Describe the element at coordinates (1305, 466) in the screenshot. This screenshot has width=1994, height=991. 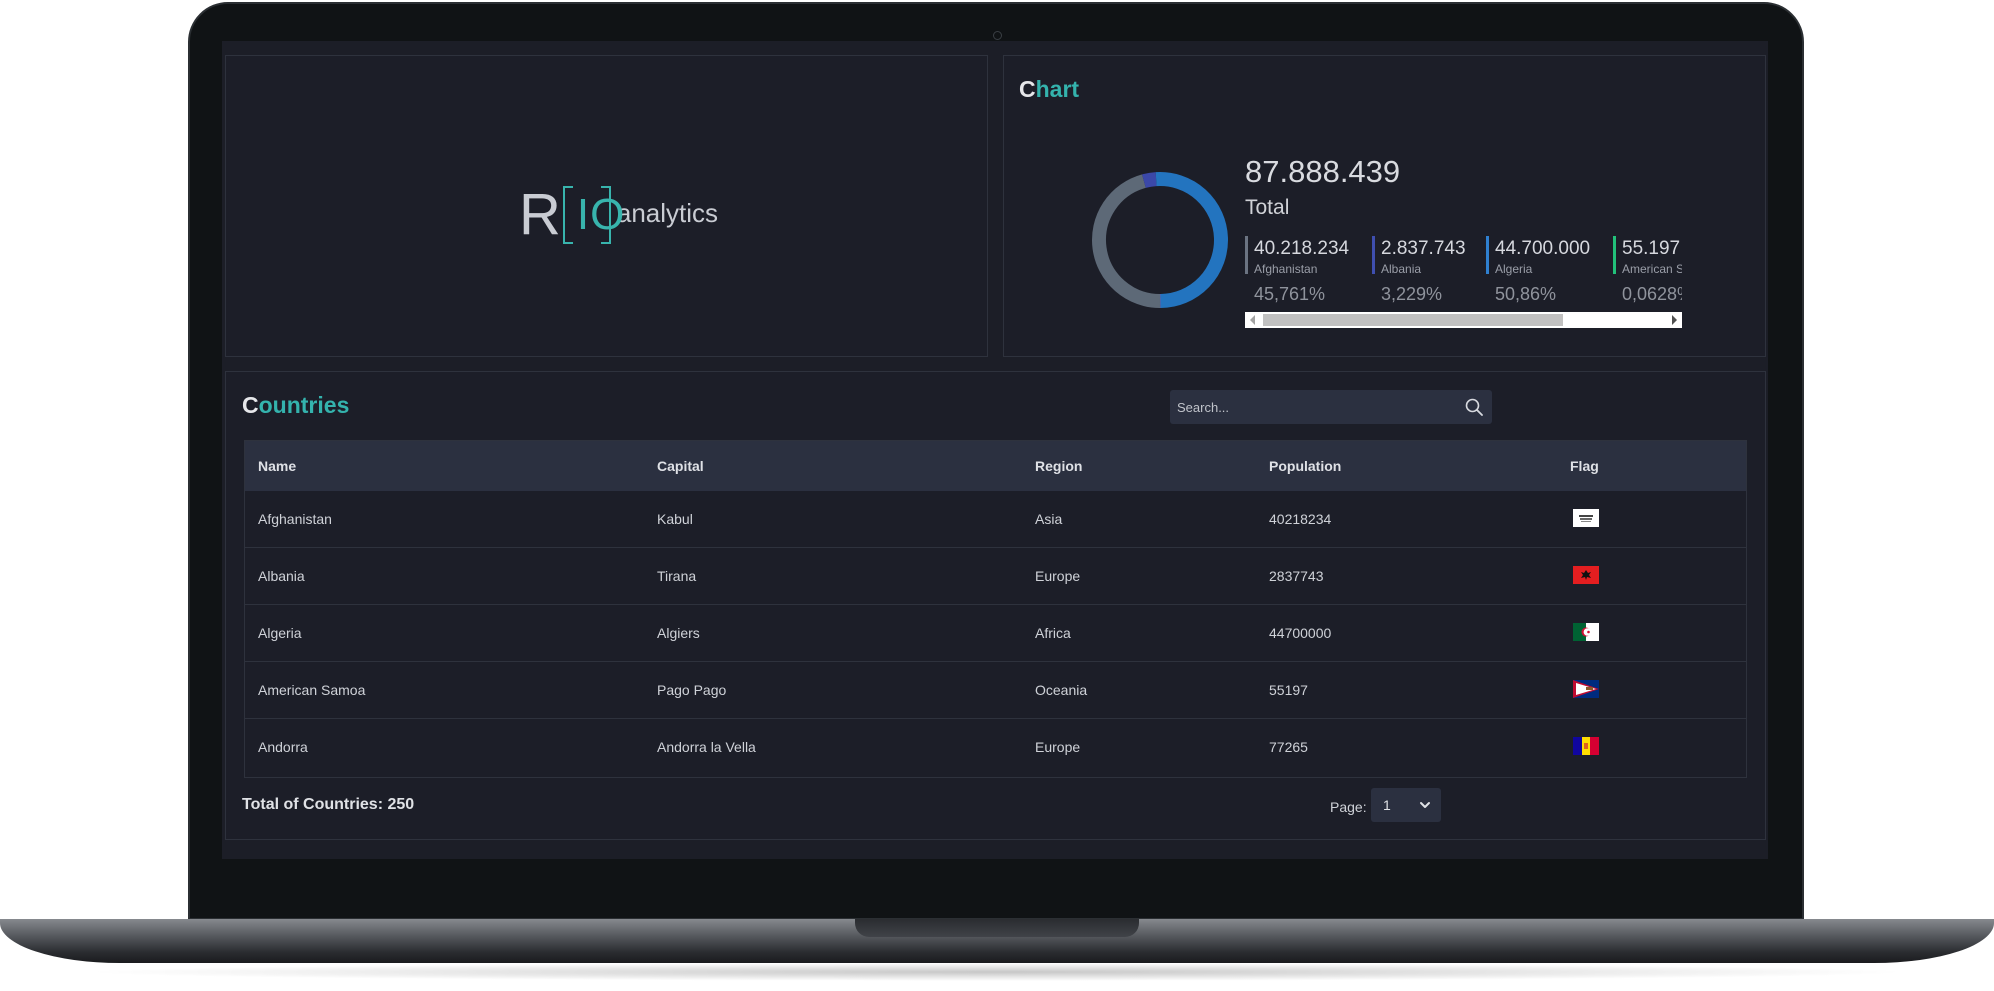
I see `column-header-population: Population` at that location.